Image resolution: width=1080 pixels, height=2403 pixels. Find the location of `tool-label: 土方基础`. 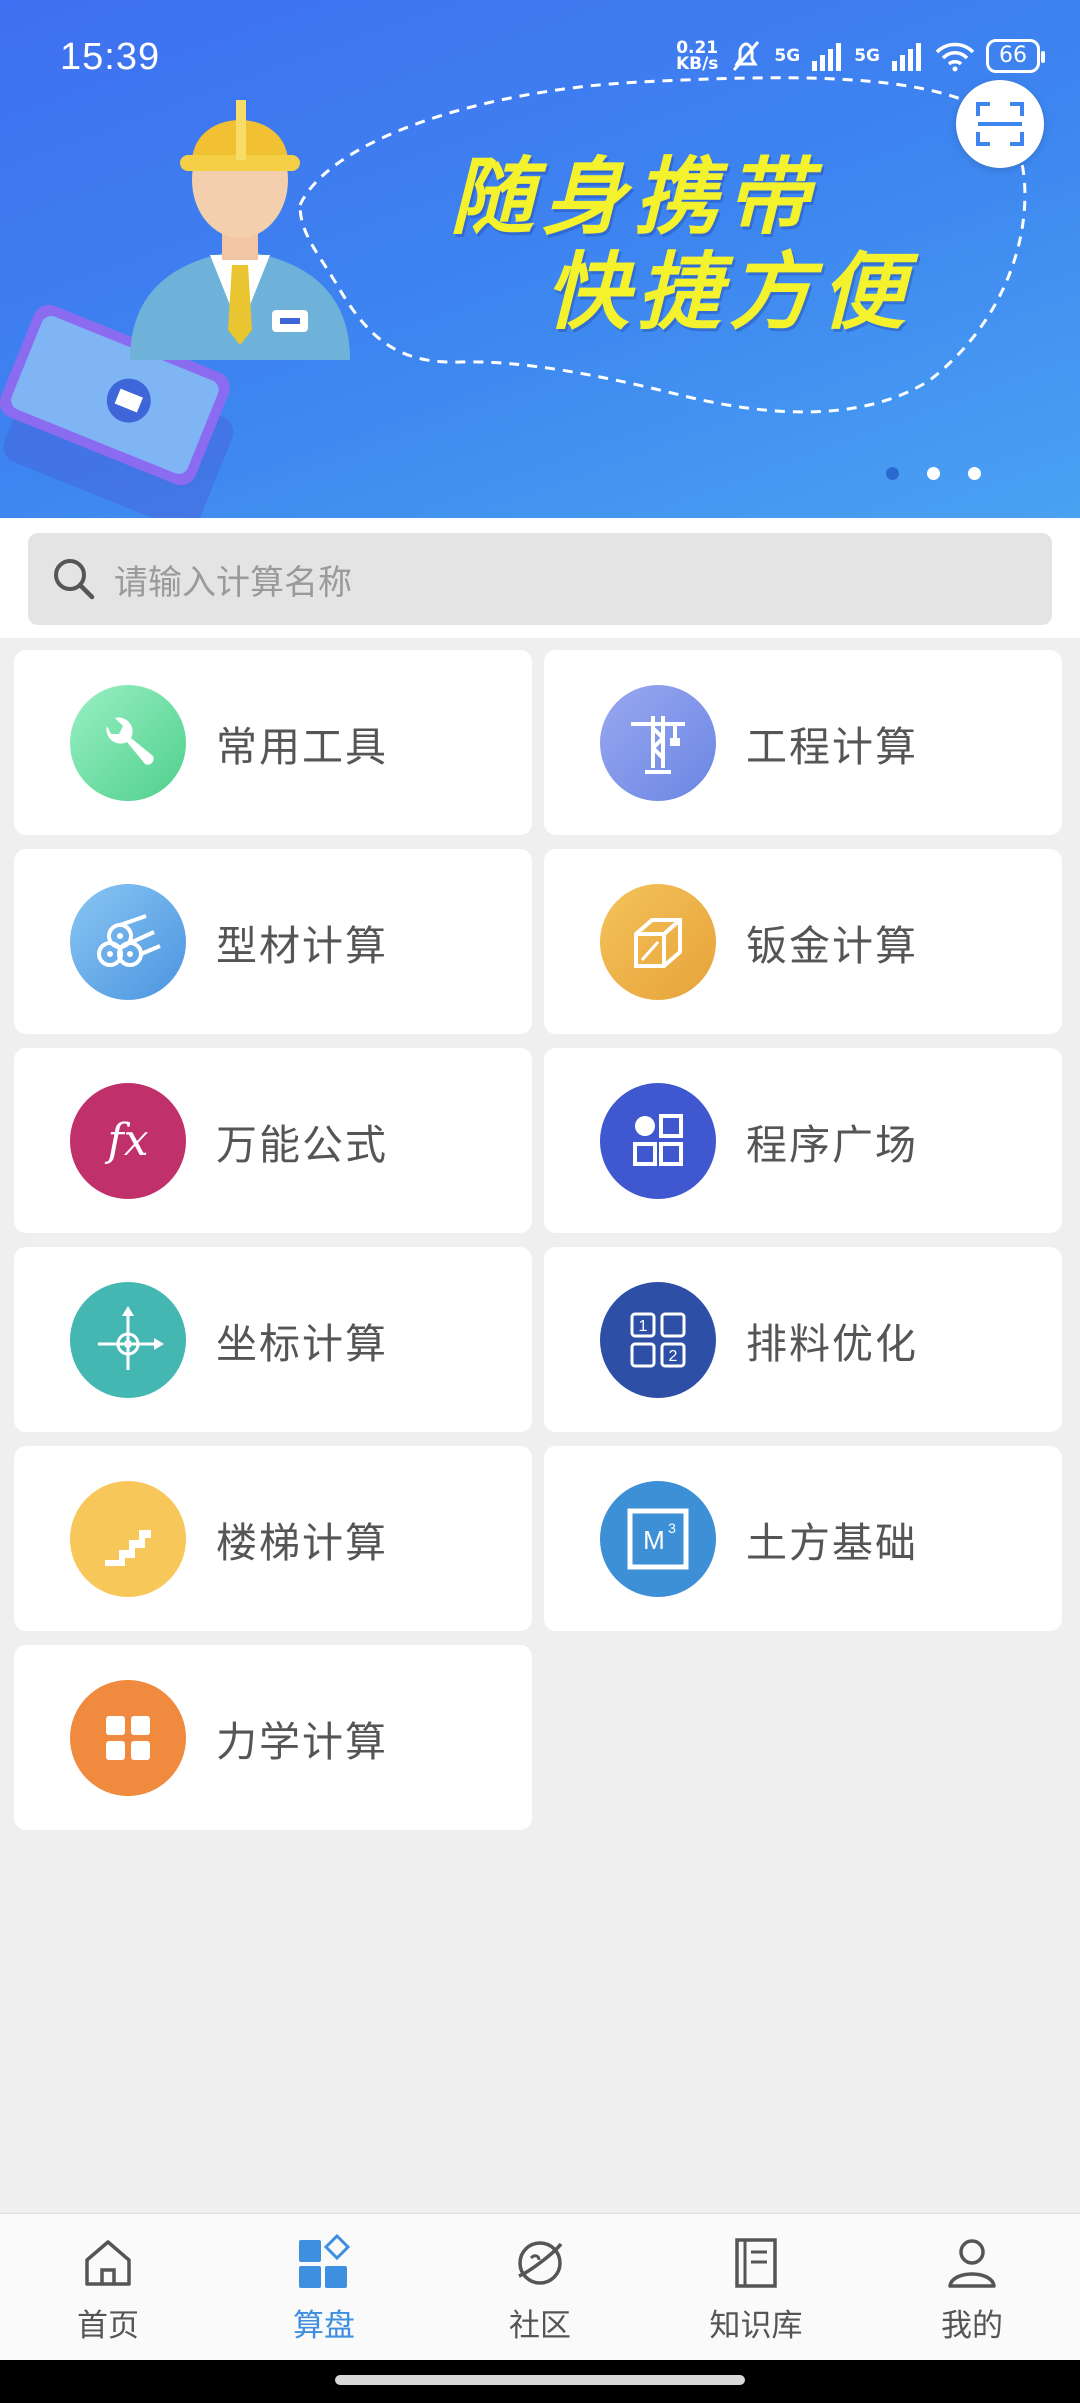

tool-label: 土方基础 is located at coordinates (832, 1542).